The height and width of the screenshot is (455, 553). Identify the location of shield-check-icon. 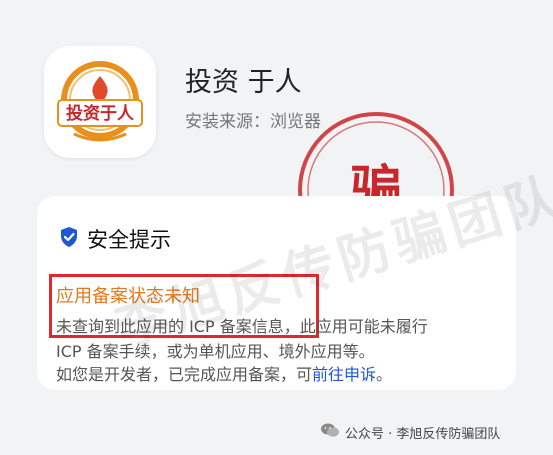
(69, 239).